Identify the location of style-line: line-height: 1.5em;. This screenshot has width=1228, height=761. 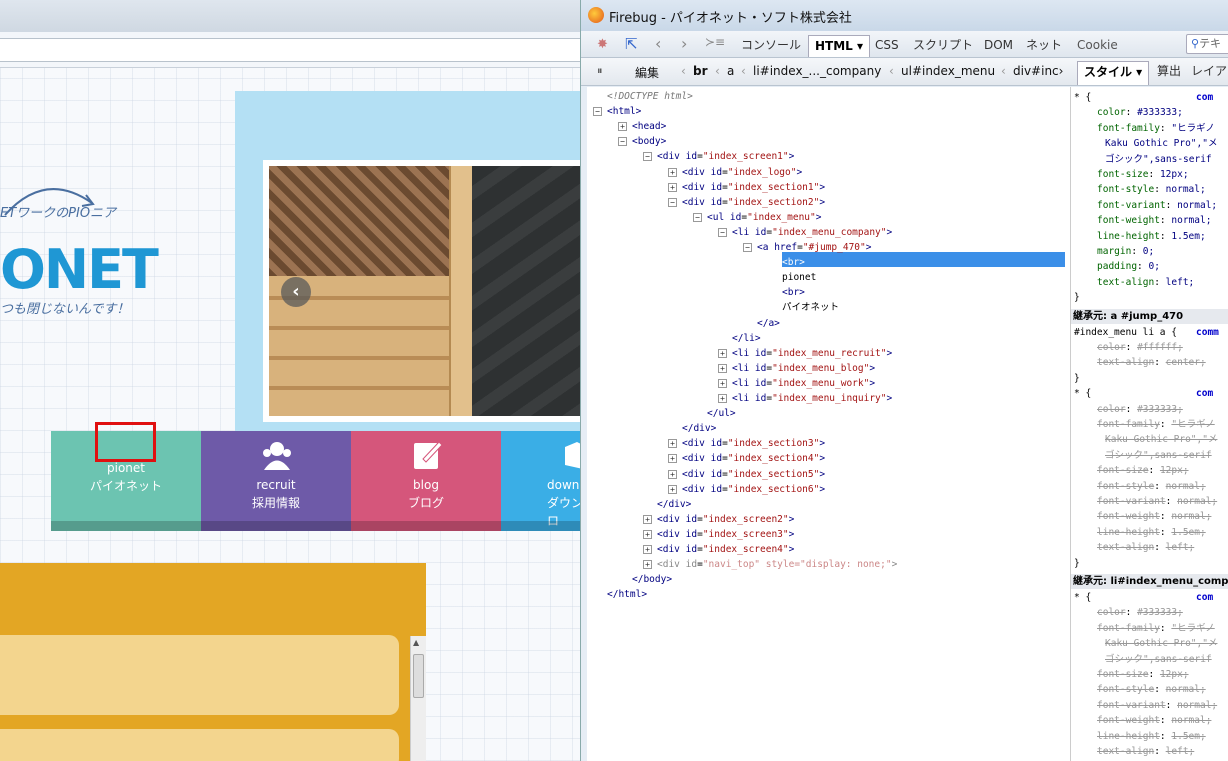
(1151, 237).